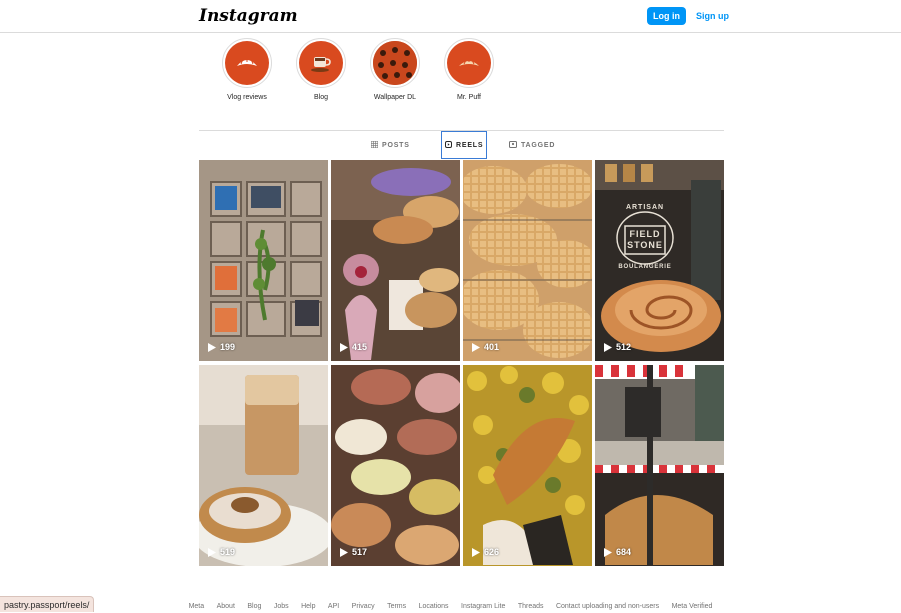 The height and width of the screenshot is (613, 901). Describe the element at coordinates (666, 16) in the screenshot. I see `login-button: Log in` at that location.